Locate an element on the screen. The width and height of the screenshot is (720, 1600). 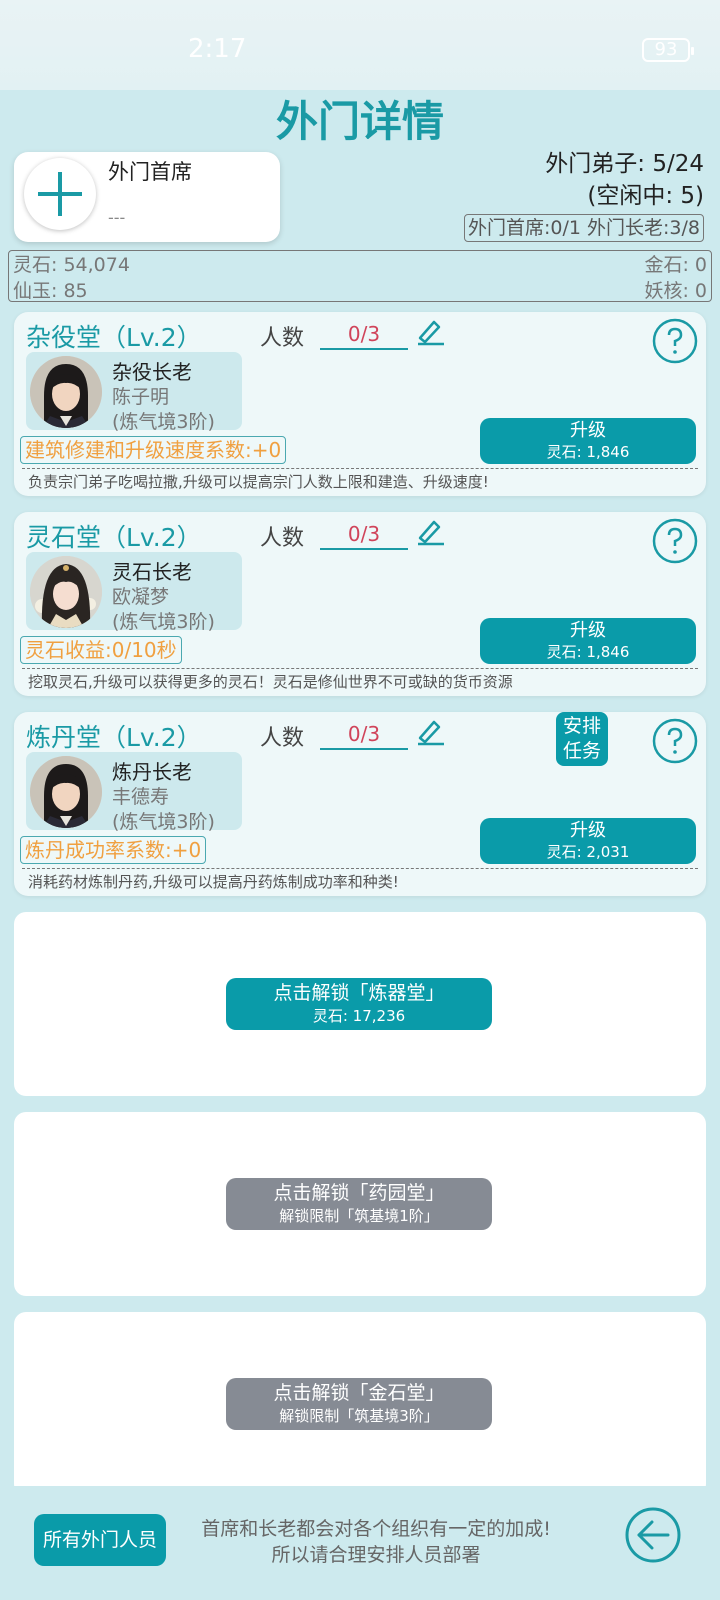
chief-title: 外门首席 is located at coordinates (150, 172).